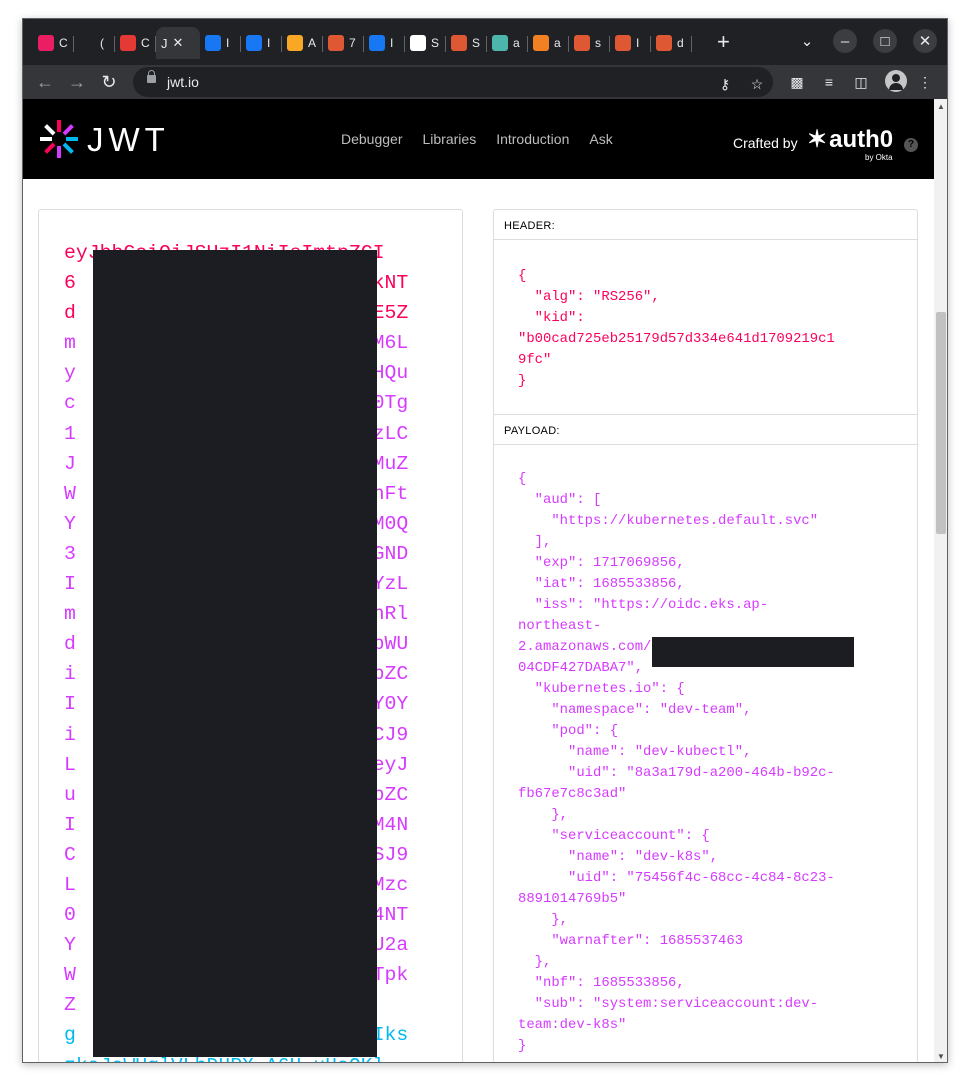 The height and width of the screenshot is (1088, 969). I want to click on scroll-up-arrow-icon: ▲, so click(941, 106).